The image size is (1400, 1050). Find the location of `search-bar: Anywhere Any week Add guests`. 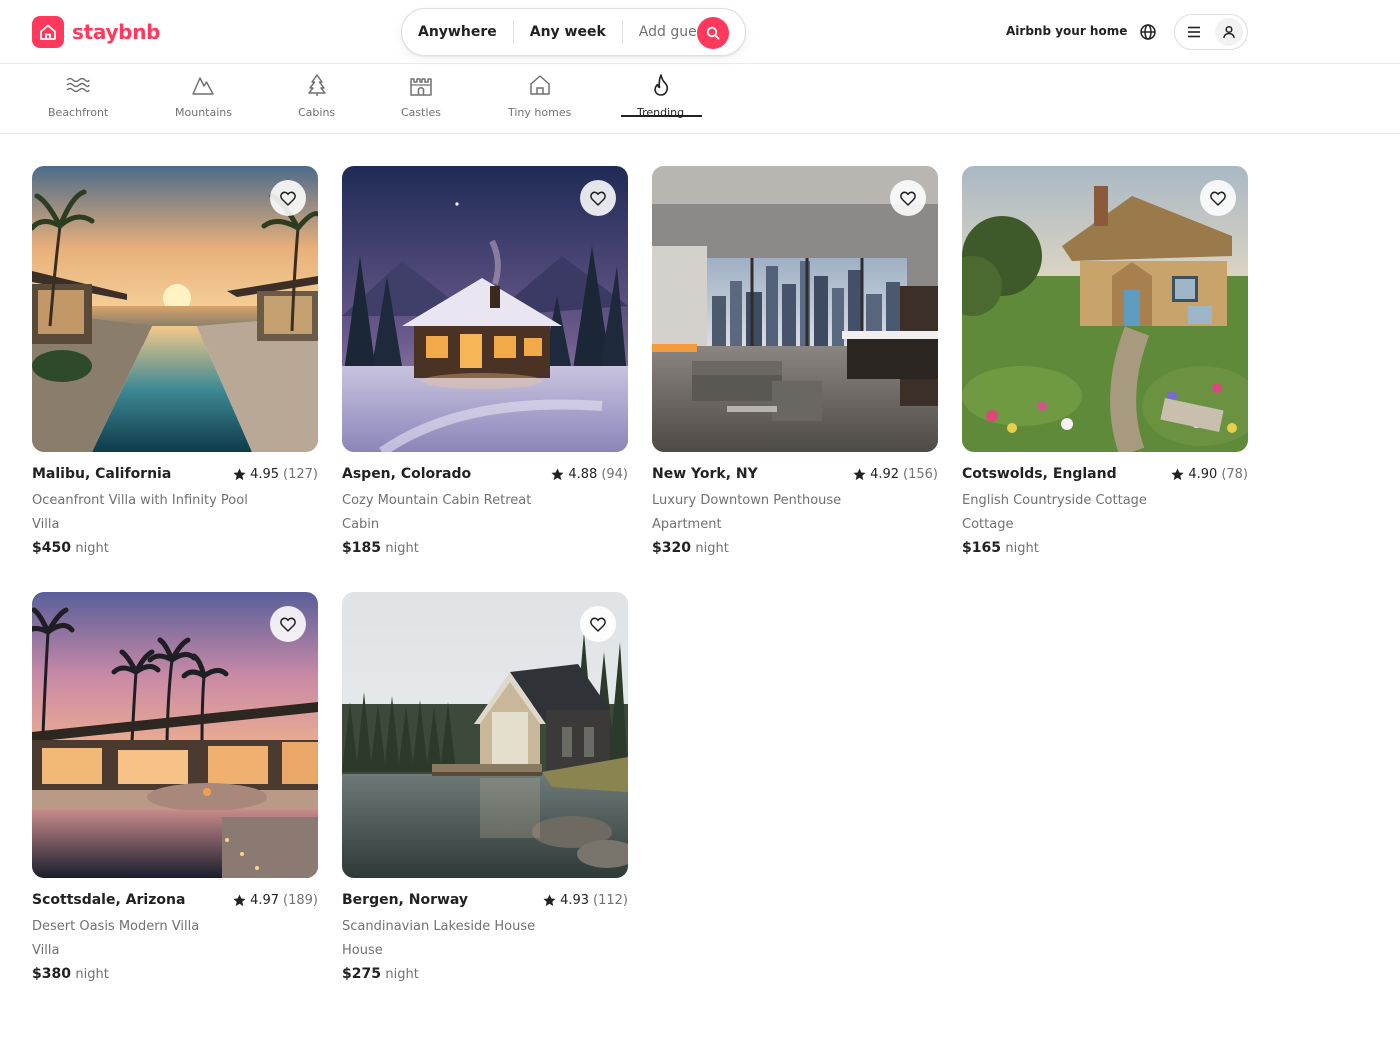

search-bar: Anywhere Any week Add guests is located at coordinates (573, 32).